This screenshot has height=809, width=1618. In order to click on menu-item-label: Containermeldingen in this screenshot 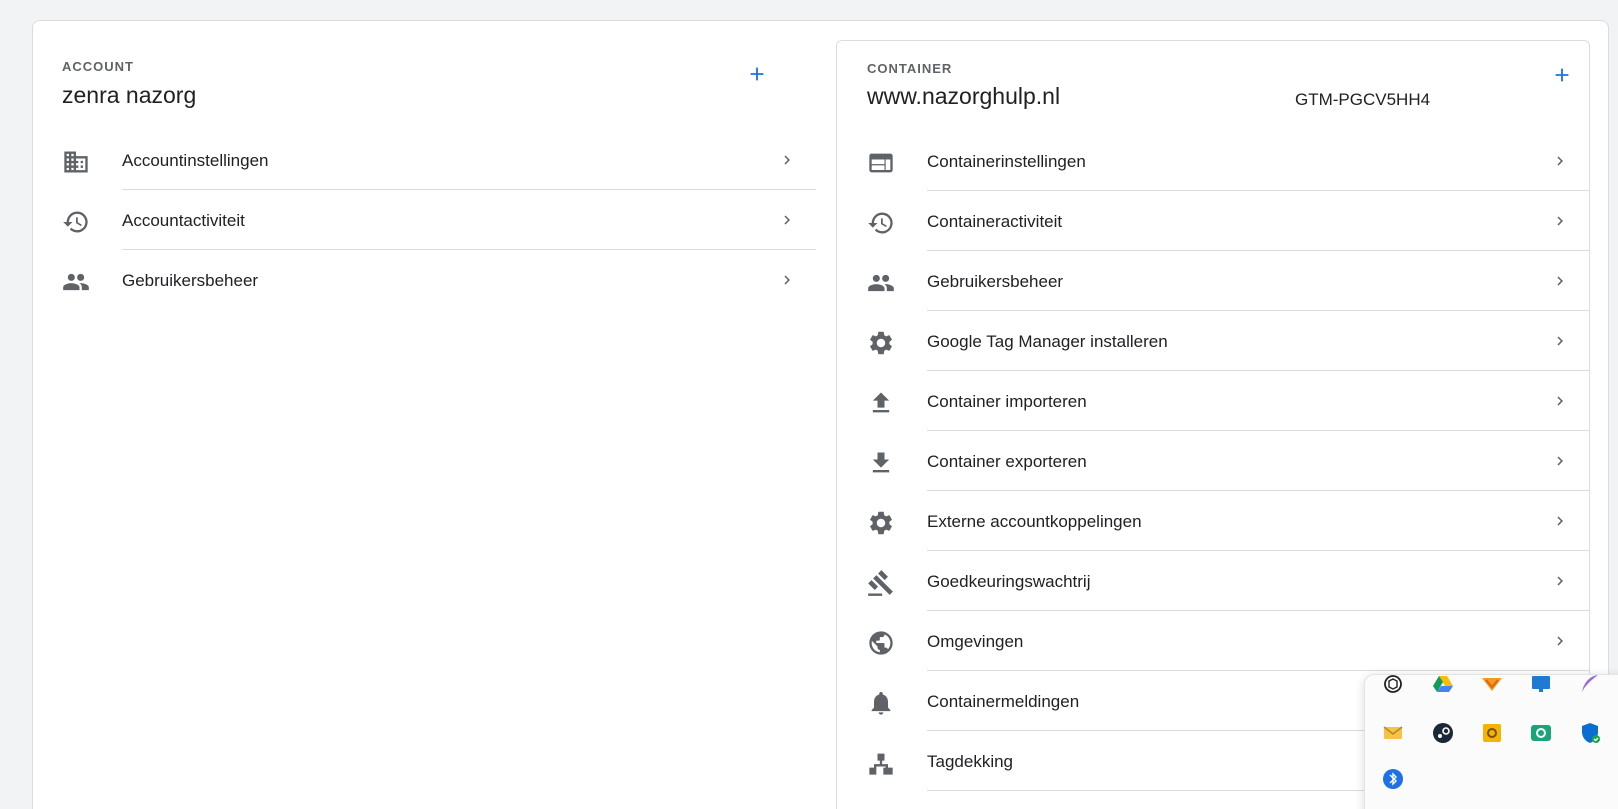, I will do `click(1003, 701)`.